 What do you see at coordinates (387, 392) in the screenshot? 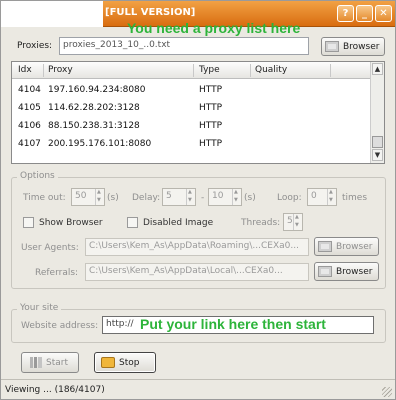
I see `resize-grip-icon` at bounding box center [387, 392].